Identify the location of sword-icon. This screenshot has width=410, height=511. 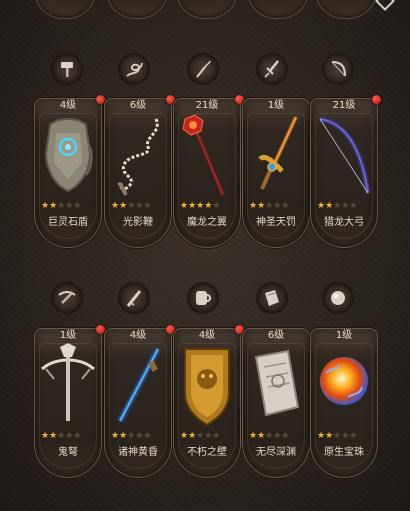
(272, 69).